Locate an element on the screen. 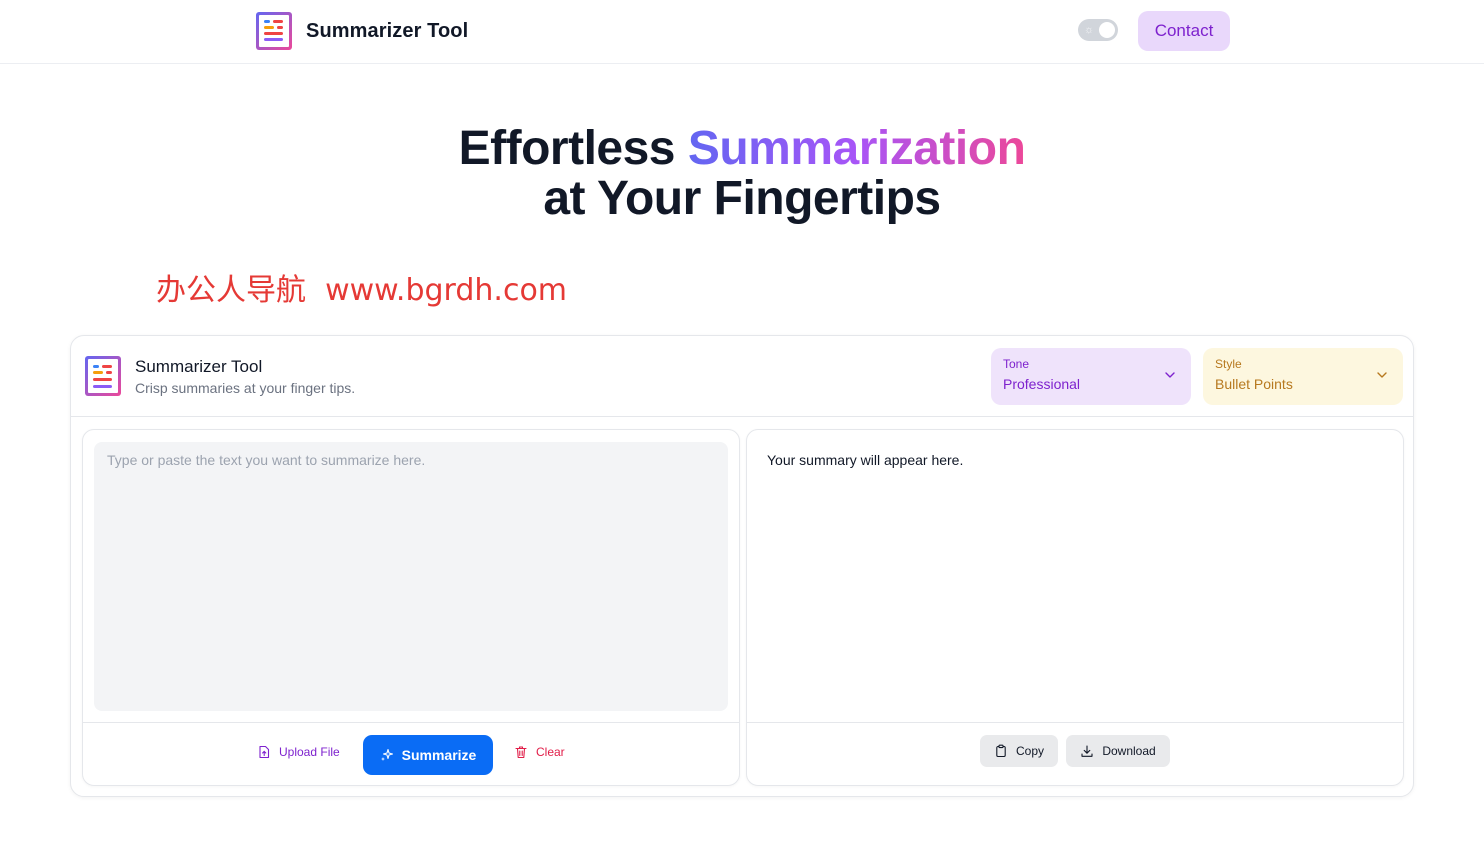  top-navigation: Summarizer Tool ☼ Contact is located at coordinates (742, 32).